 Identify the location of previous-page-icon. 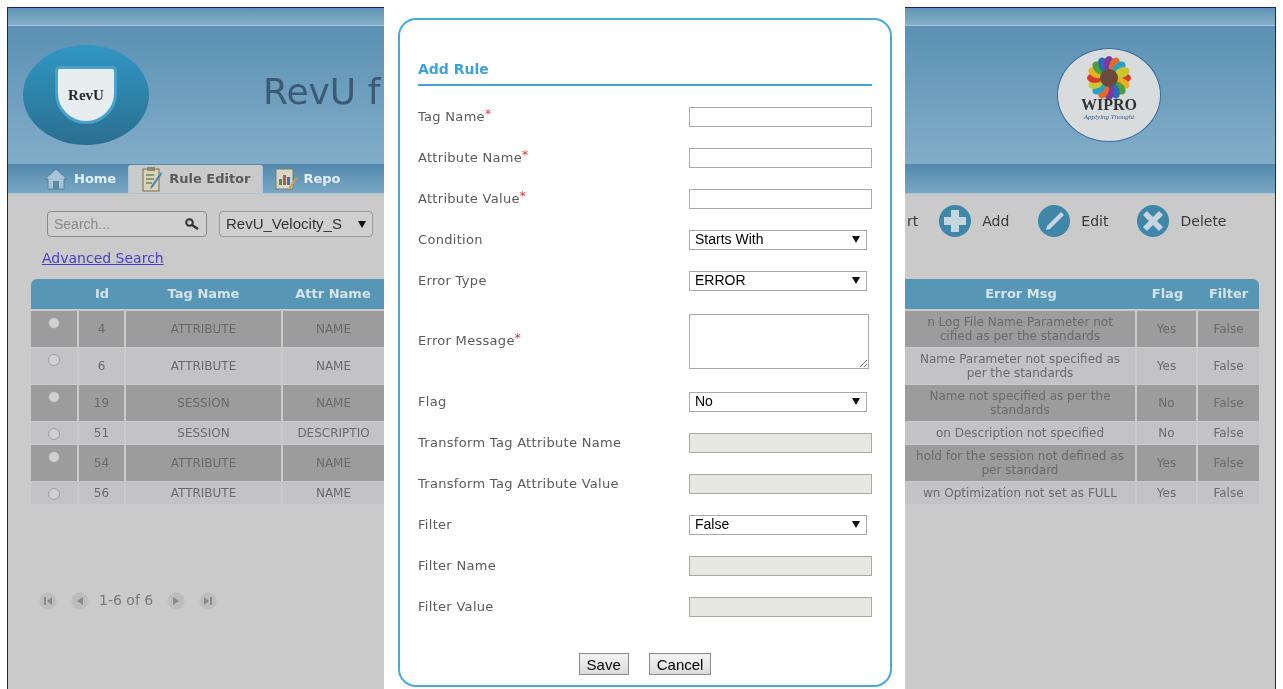
(80, 600).